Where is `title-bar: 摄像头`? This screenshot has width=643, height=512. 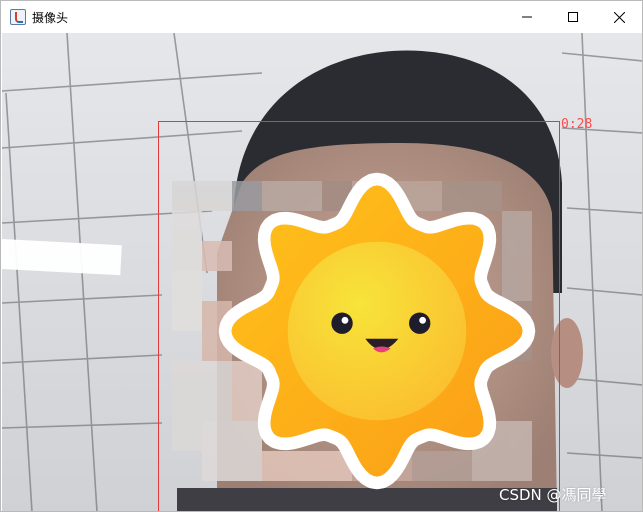 title-bar: 摄像头 is located at coordinates (321, 17).